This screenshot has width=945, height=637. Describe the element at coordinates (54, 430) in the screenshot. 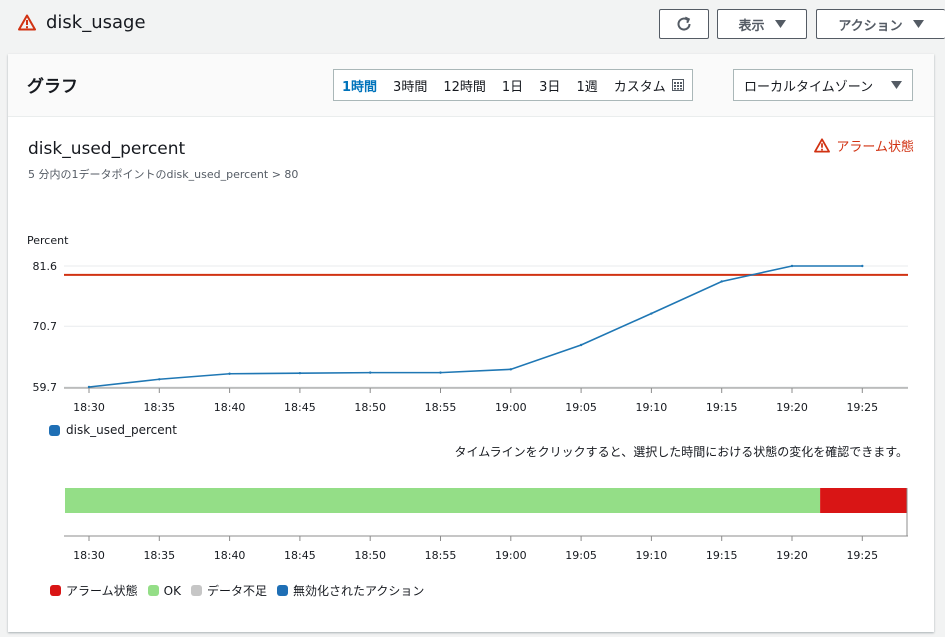

I see `legend-swatch` at that location.